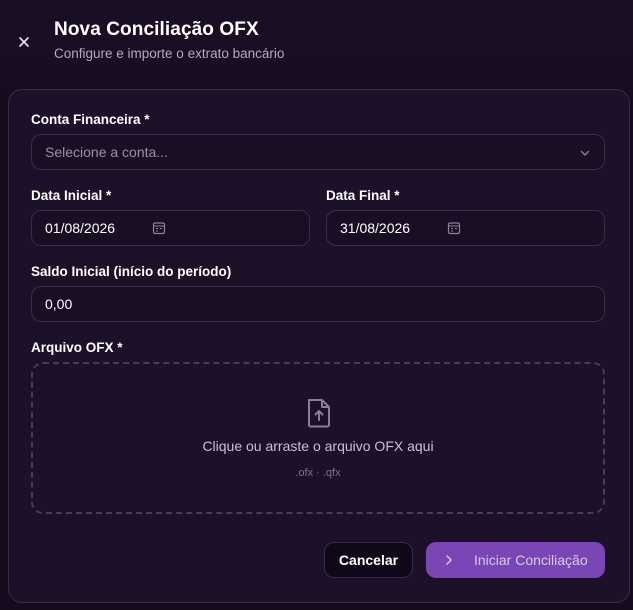 This screenshot has width=633, height=610. I want to click on ofx-file-label: Arquivo OFX *, so click(77, 347).